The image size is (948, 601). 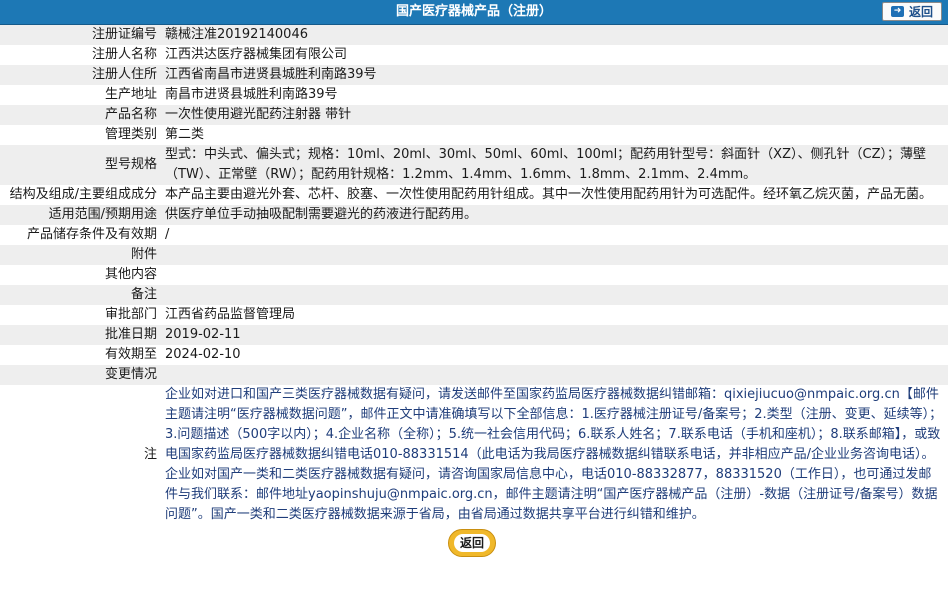 I want to click on table-row: 适用范围/预期用途 供医疗单位手动抽吸配制需要避光的药液进行配药用。, so click(x=474, y=215).